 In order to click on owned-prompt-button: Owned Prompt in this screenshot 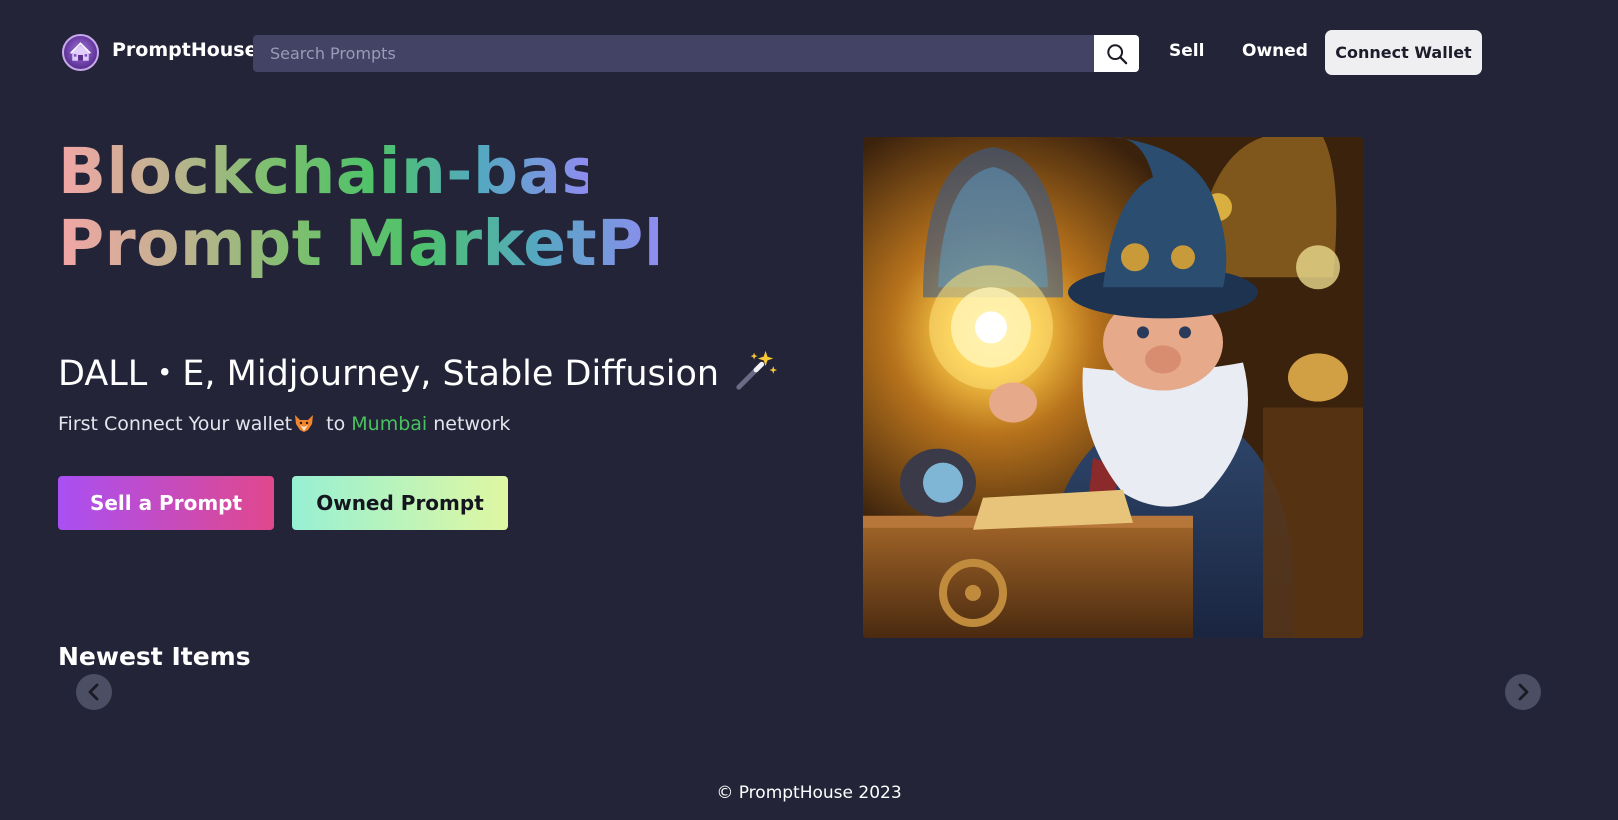, I will do `click(400, 503)`.